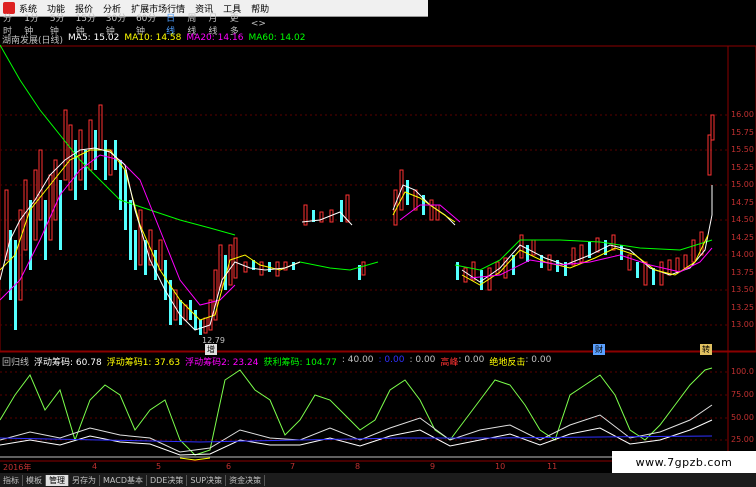  Describe the element at coordinates (538, 360) in the screenshot. I see `counterattack-value: : 0.00` at that location.